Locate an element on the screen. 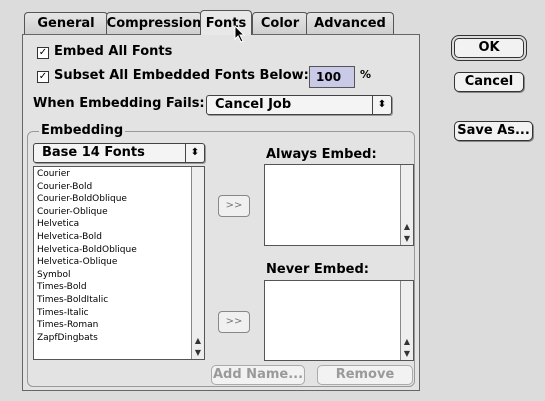  font-list-item: Times-Bold is located at coordinates (119, 287).